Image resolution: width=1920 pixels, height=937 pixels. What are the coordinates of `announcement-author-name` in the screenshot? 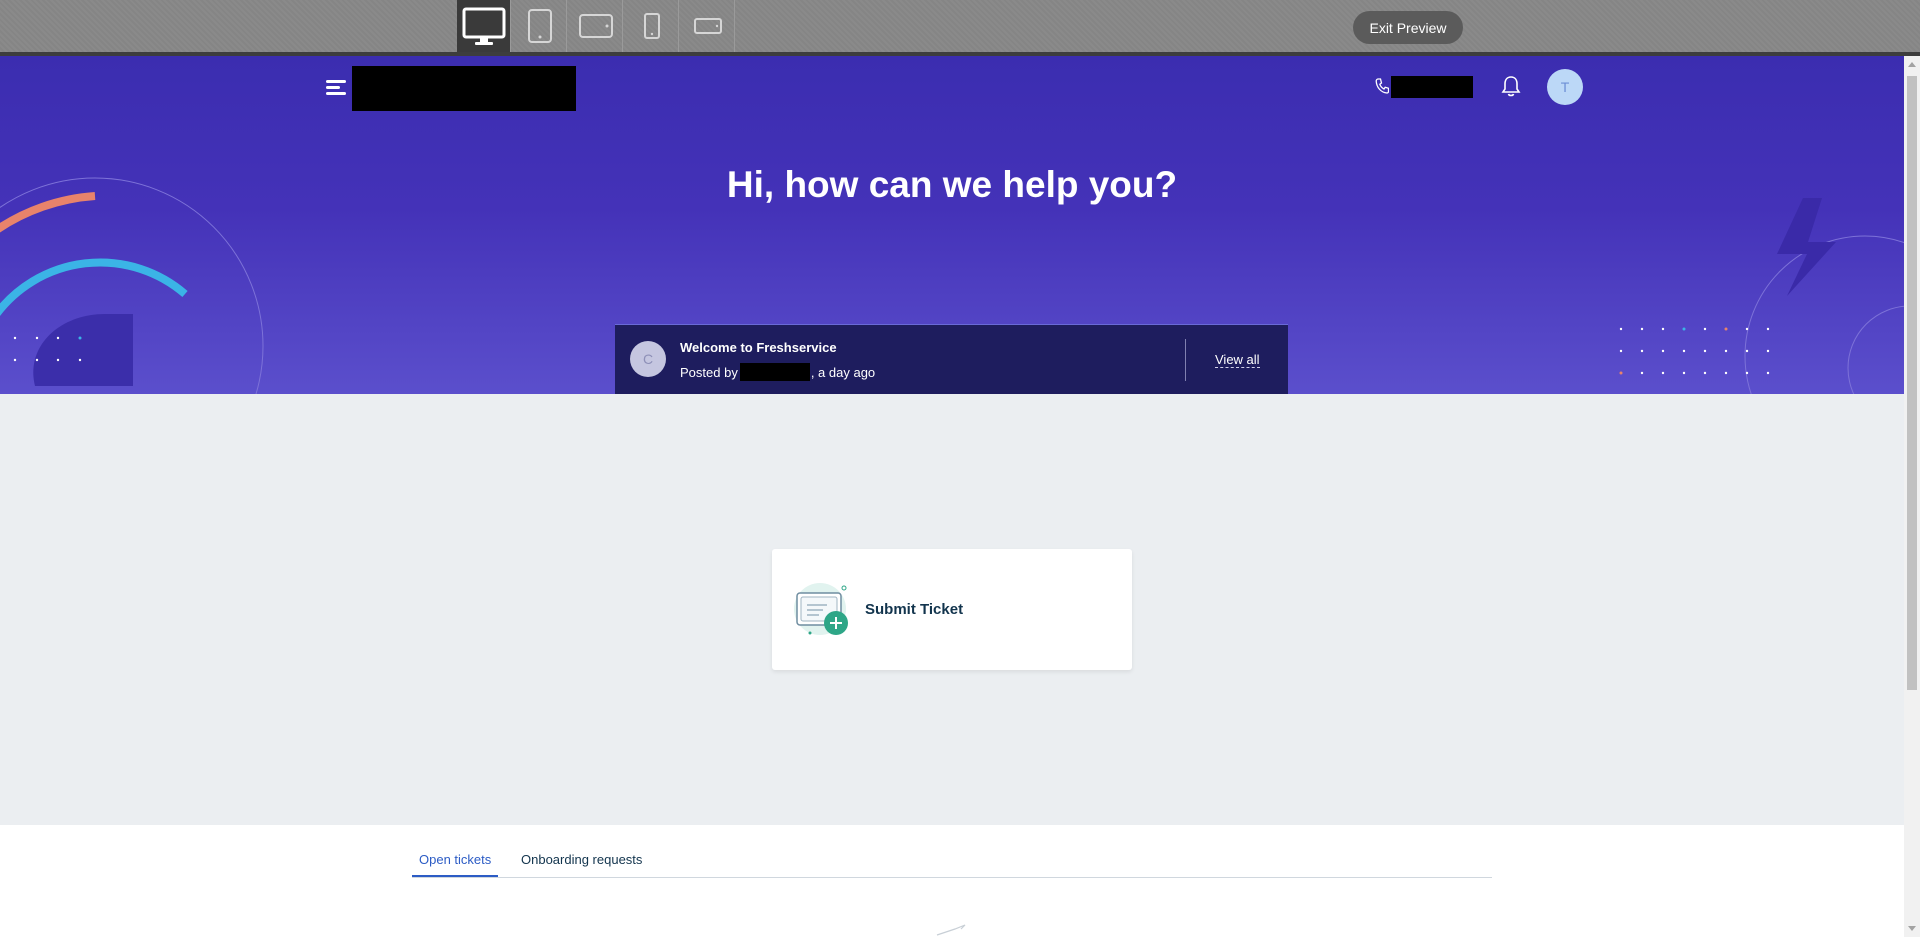 It's located at (774, 372).